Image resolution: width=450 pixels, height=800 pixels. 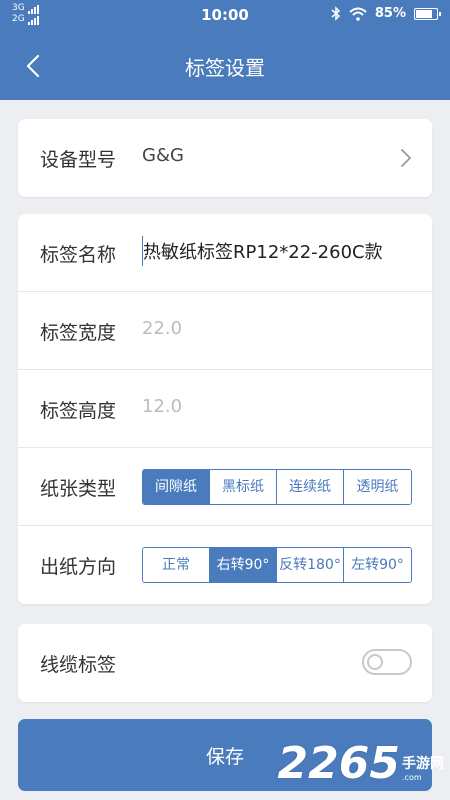 I want to click on paper-type-option-transparent: 透明纸, so click(x=377, y=487).